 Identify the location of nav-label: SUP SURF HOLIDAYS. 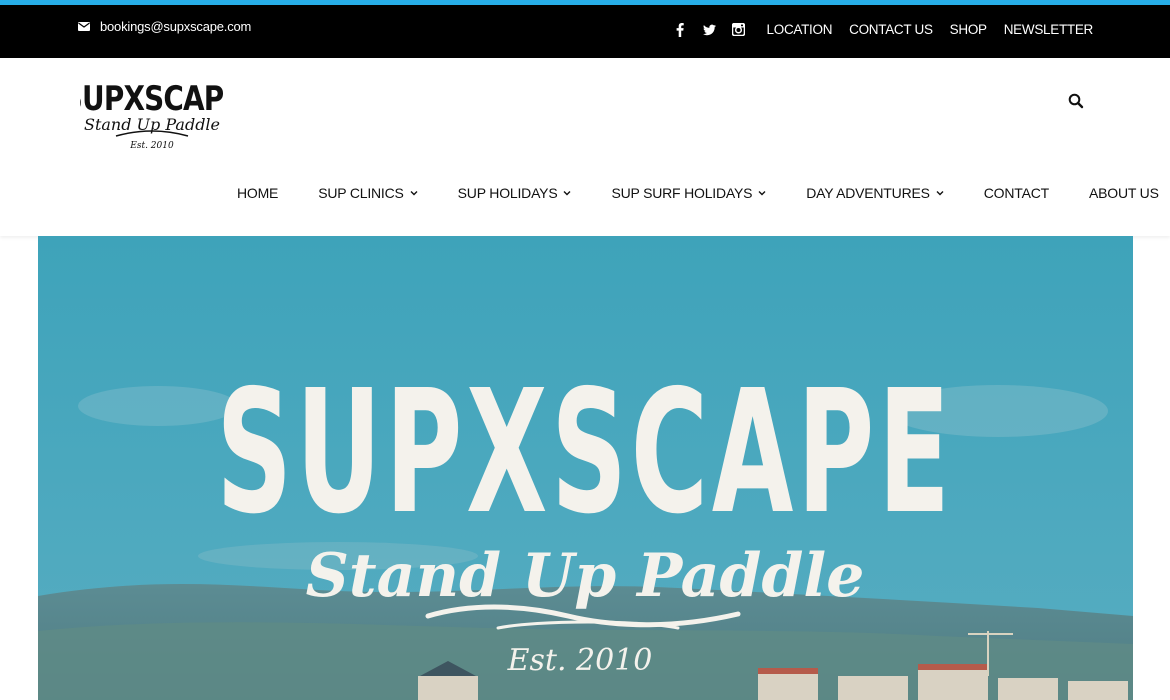
(682, 193).